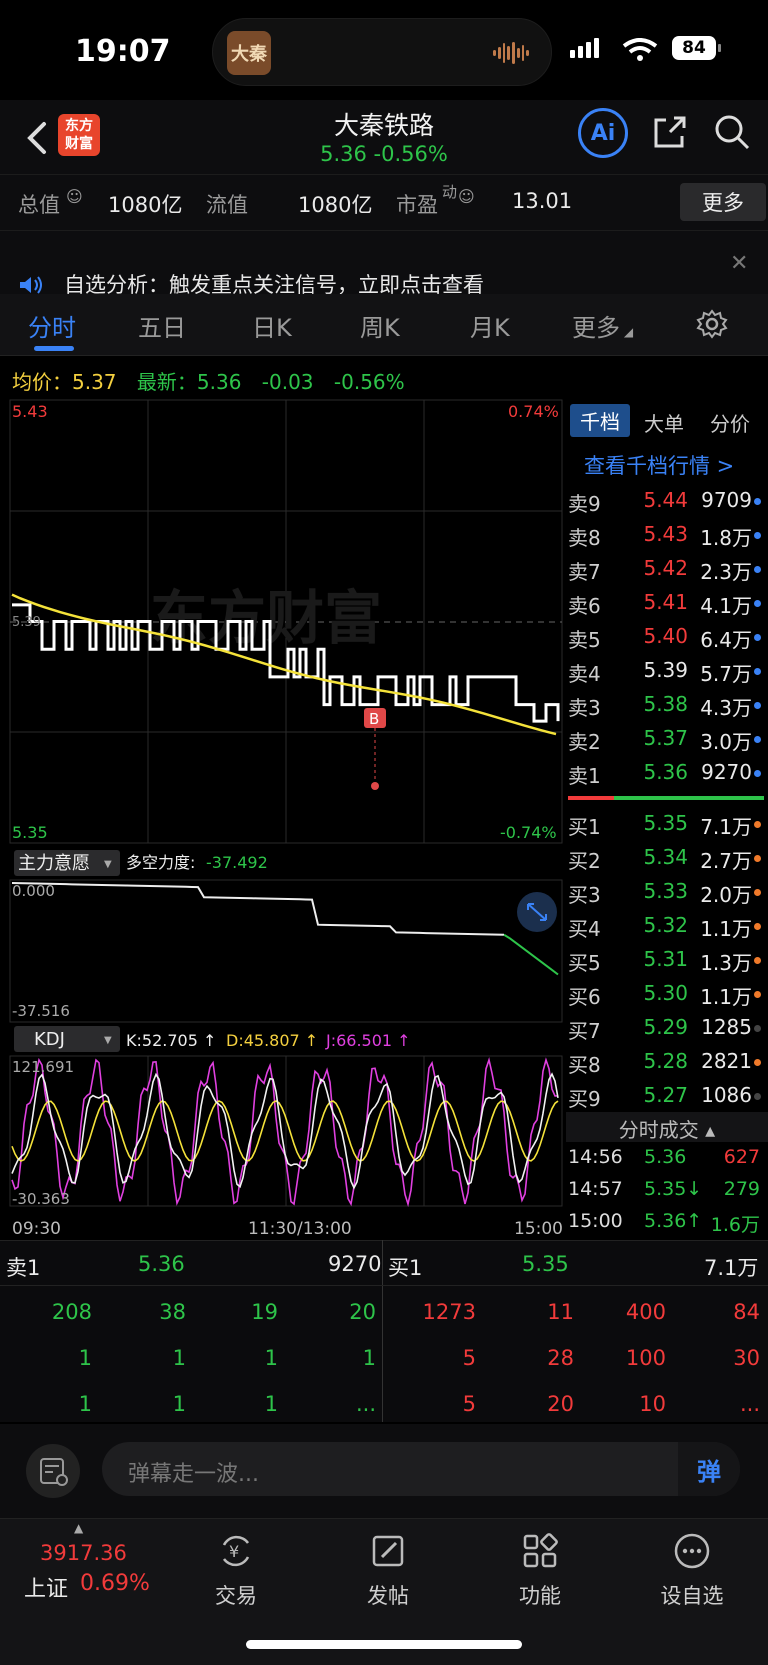 Image resolution: width=768 pixels, height=1665 pixels. What do you see at coordinates (666, 1028) in the screenshot?
I see `bid-row: 买7 5.29 1285` at bounding box center [666, 1028].